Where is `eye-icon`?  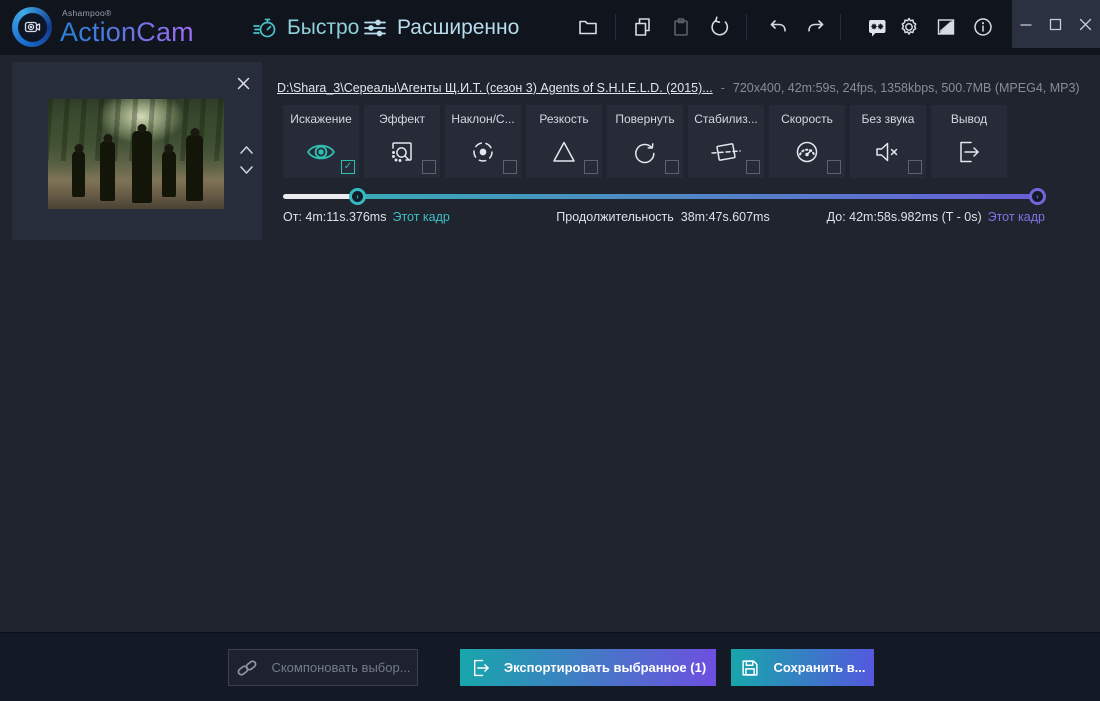 eye-icon is located at coordinates (321, 152).